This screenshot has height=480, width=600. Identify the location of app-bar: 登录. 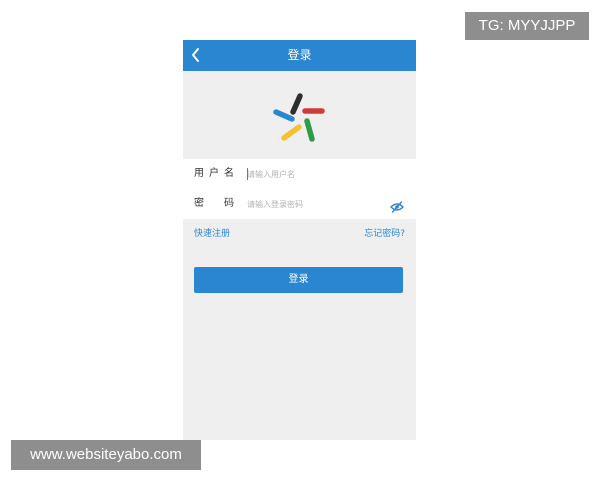
(299, 55).